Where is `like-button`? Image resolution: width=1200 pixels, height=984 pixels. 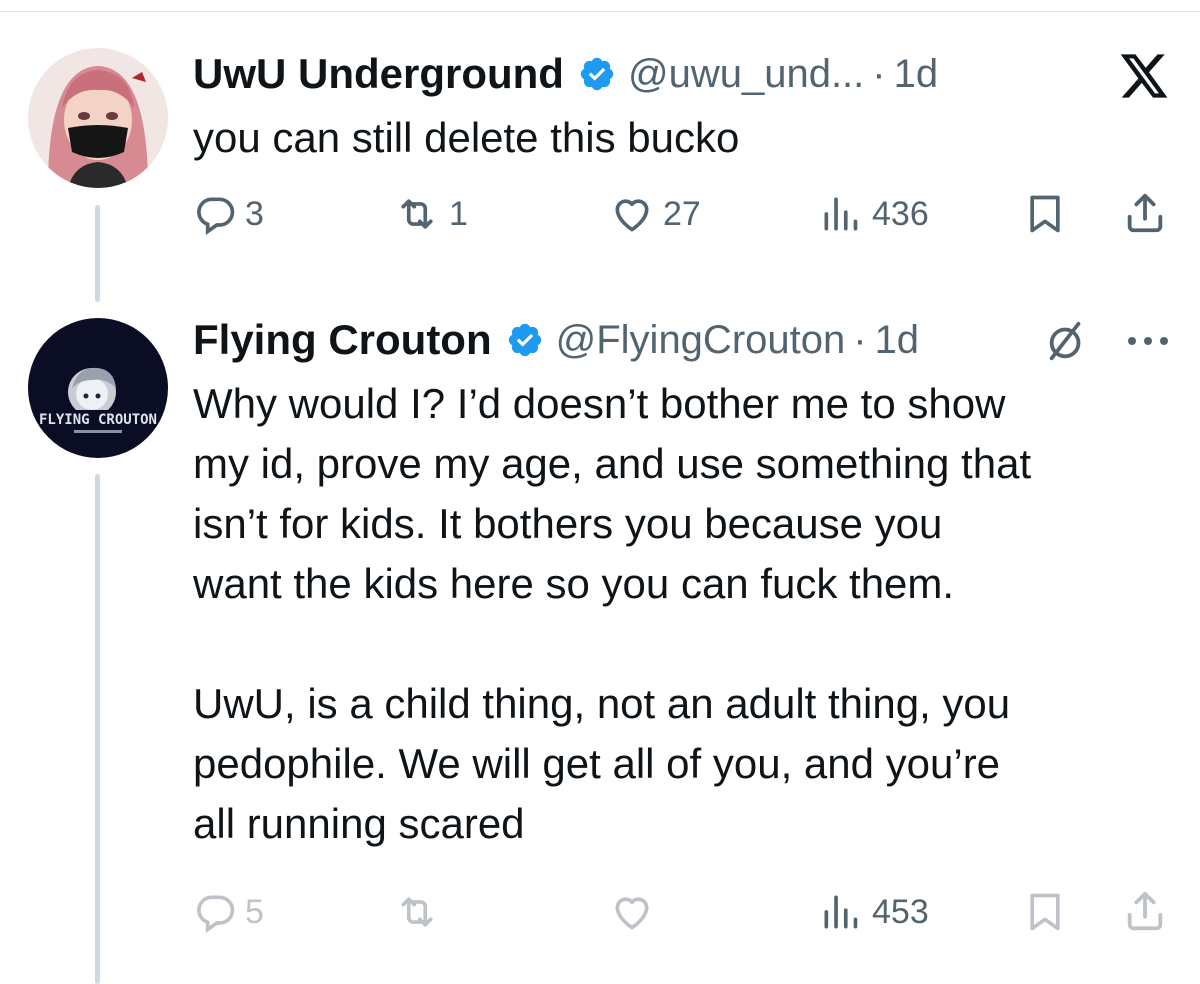
like-button is located at coordinates (632, 912).